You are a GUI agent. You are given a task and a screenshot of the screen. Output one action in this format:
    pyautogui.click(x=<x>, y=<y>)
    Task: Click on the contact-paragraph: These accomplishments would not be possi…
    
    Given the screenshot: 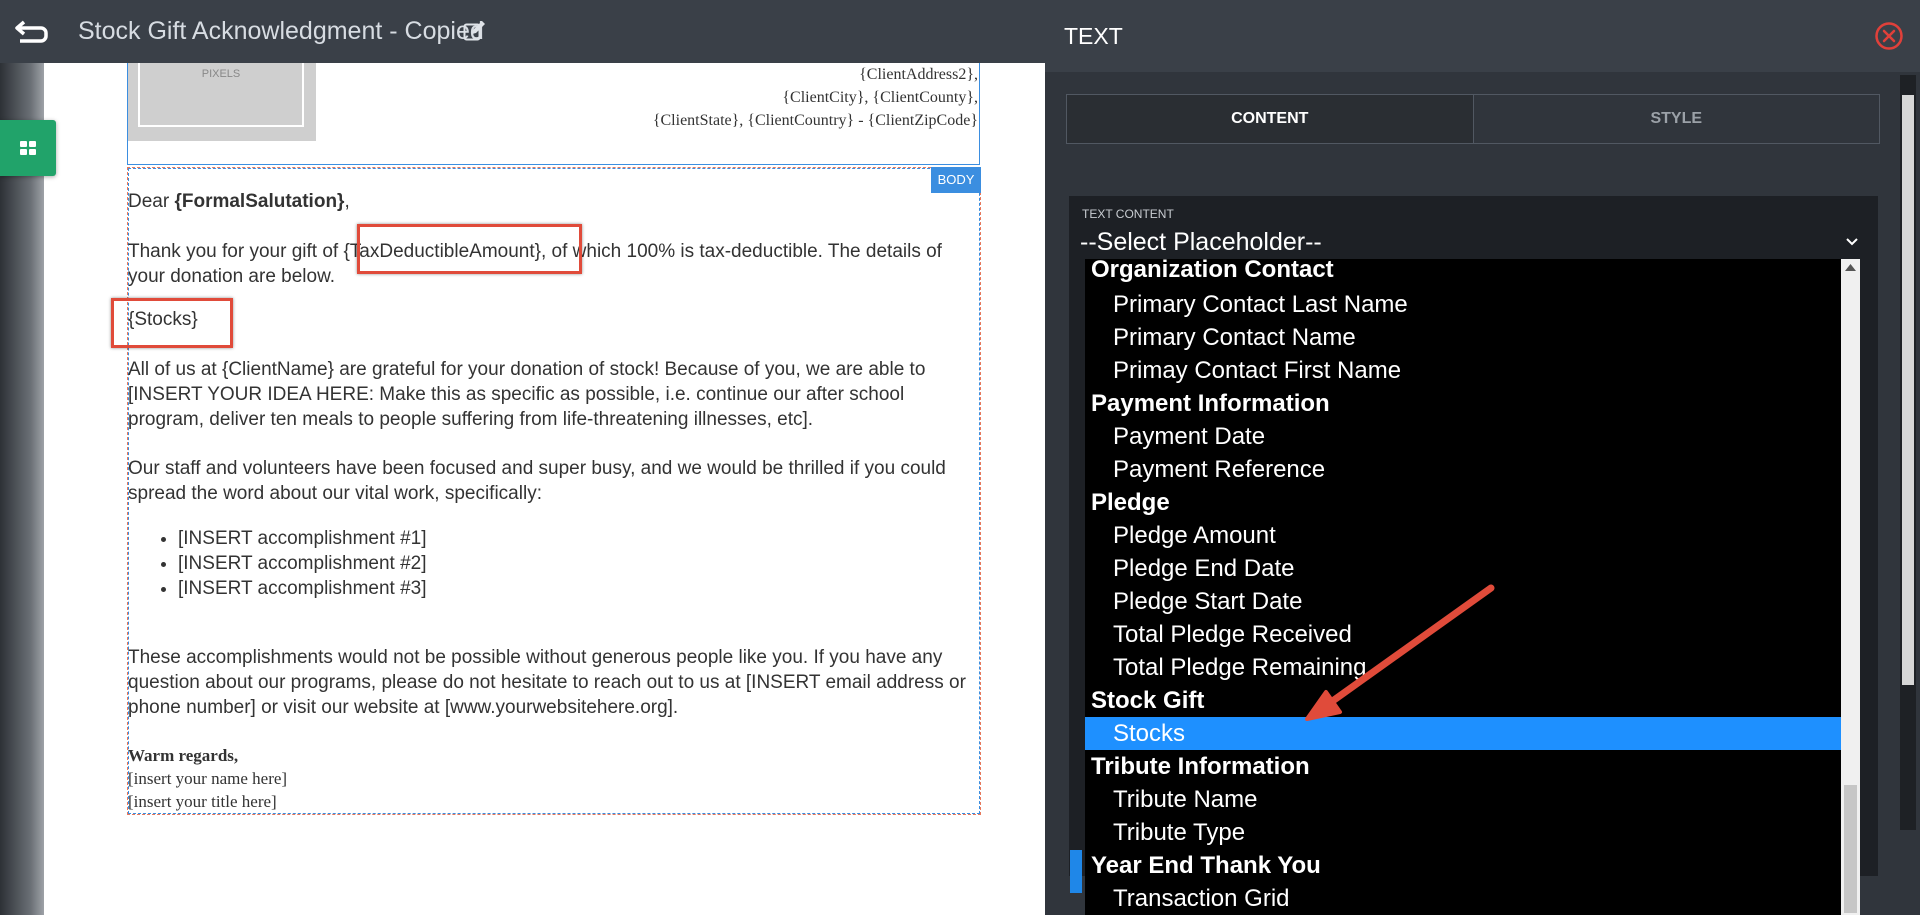 What is the action you would take?
    pyautogui.click(x=547, y=682)
    